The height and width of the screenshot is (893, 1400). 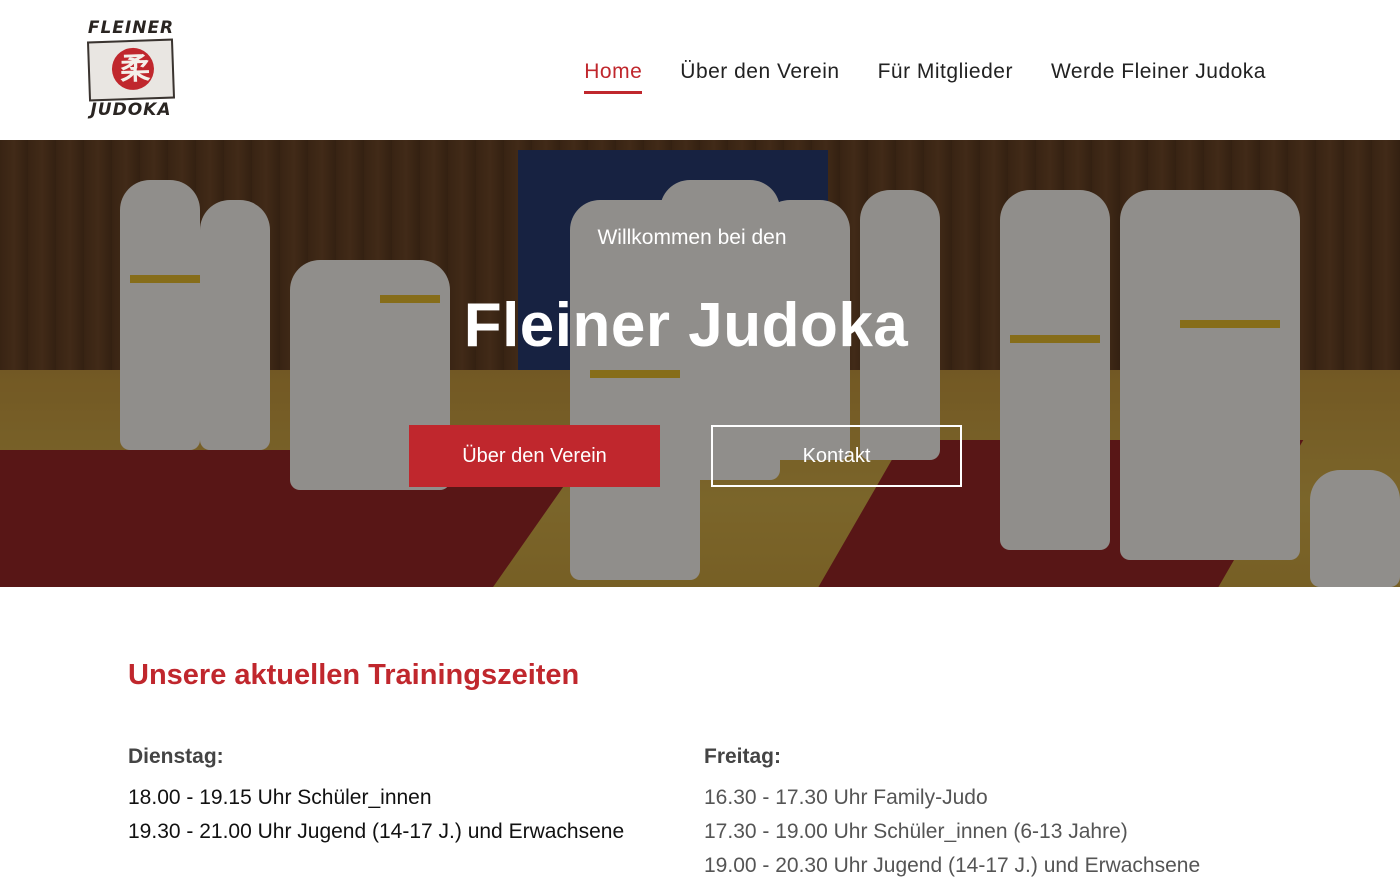 What do you see at coordinates (1158, 76) in the screenshot?
I see `nav-item-werde-fleiner-judoka: Werde Fleiner Judoka` at bounding box center [1158, 76].